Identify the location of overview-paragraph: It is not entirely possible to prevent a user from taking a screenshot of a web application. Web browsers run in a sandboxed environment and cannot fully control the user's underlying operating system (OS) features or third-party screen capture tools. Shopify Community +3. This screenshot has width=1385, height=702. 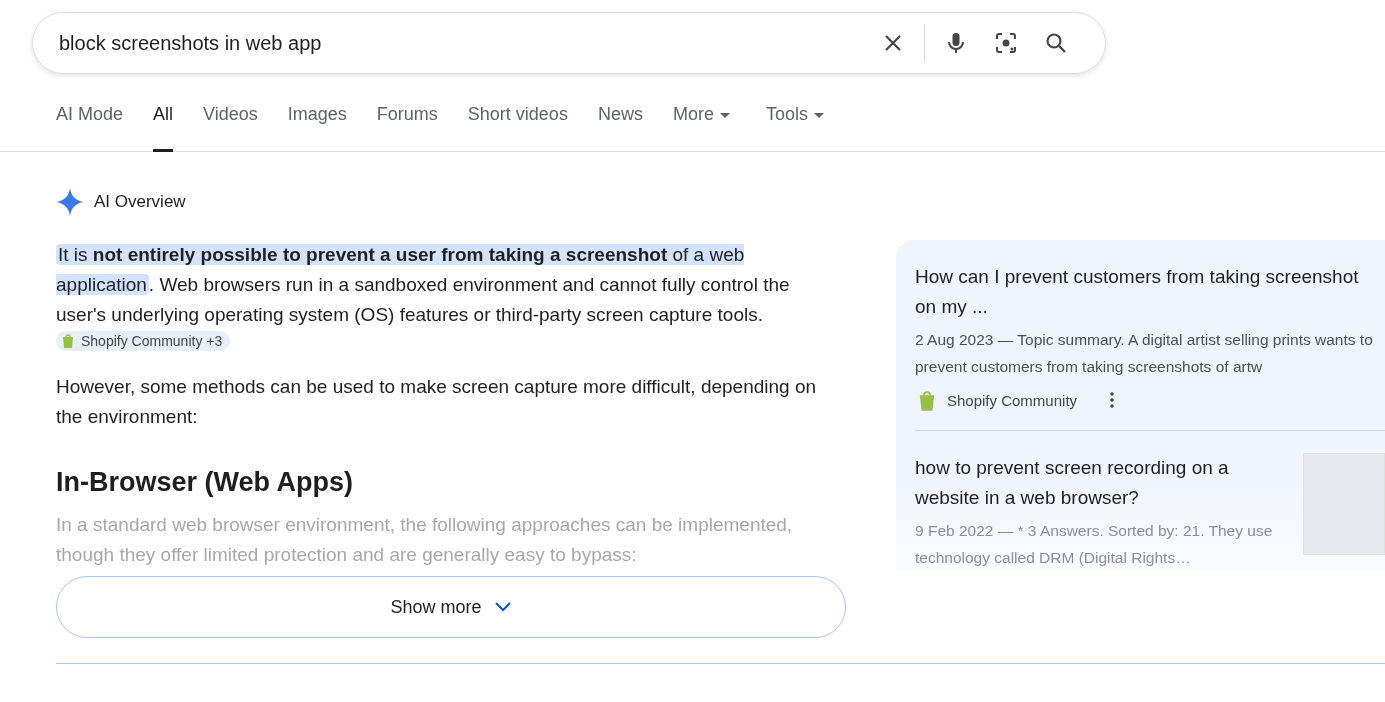
(423, 298).